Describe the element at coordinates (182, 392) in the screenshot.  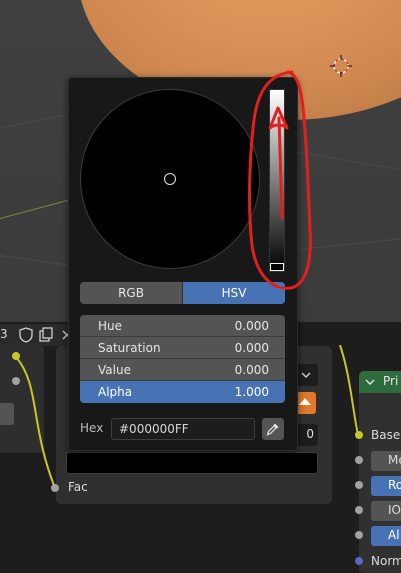
I see `alpha-field: Alpha 1.000` at that location.